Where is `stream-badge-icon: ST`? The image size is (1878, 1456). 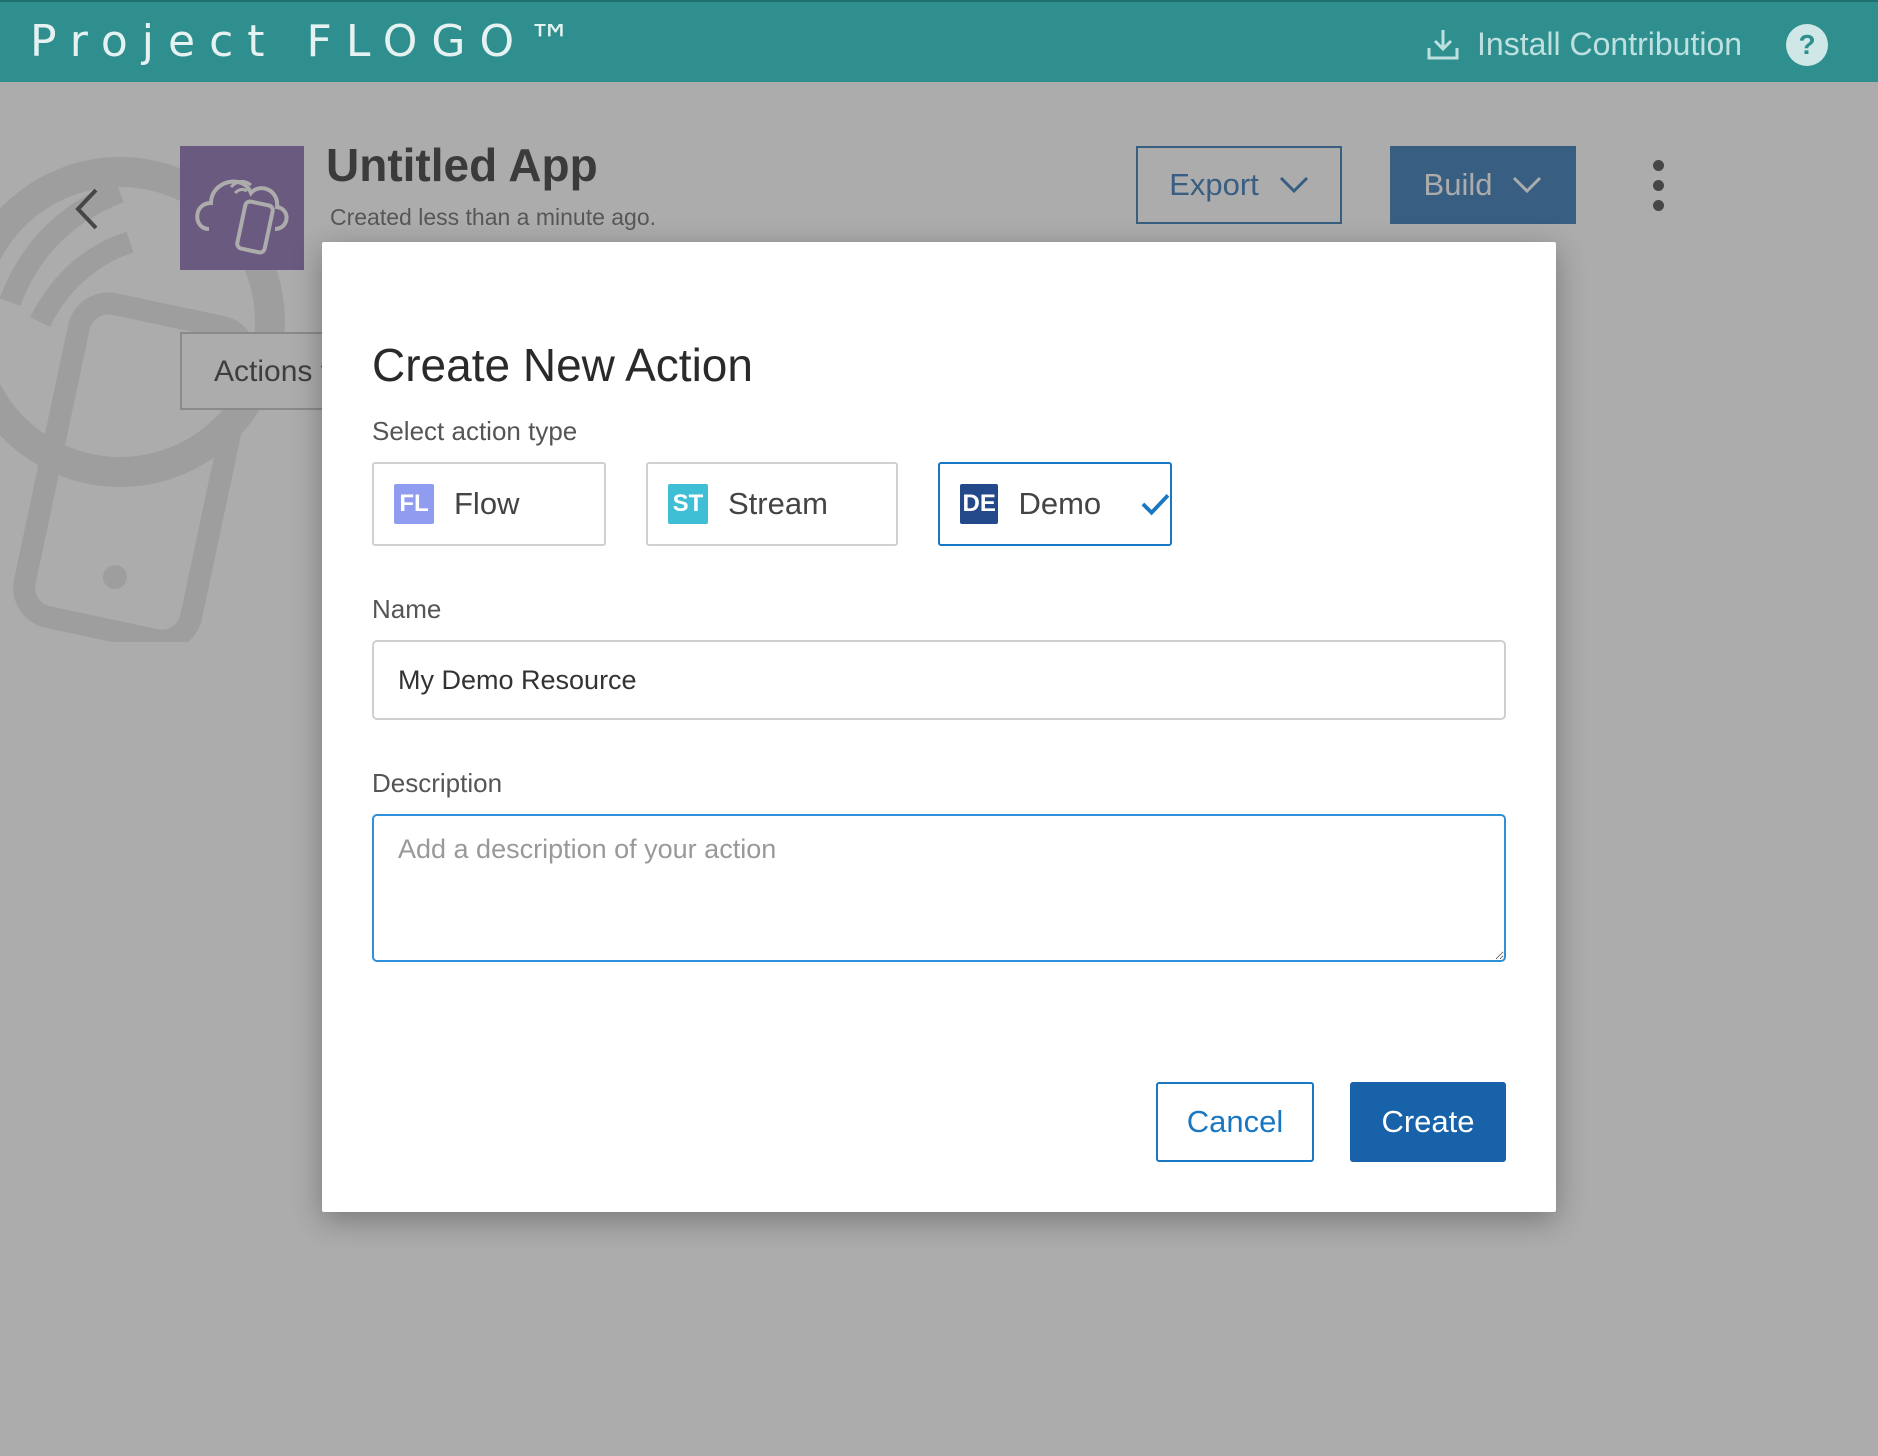
stream-badge-icon: ST is located at coordinates (688, 504).